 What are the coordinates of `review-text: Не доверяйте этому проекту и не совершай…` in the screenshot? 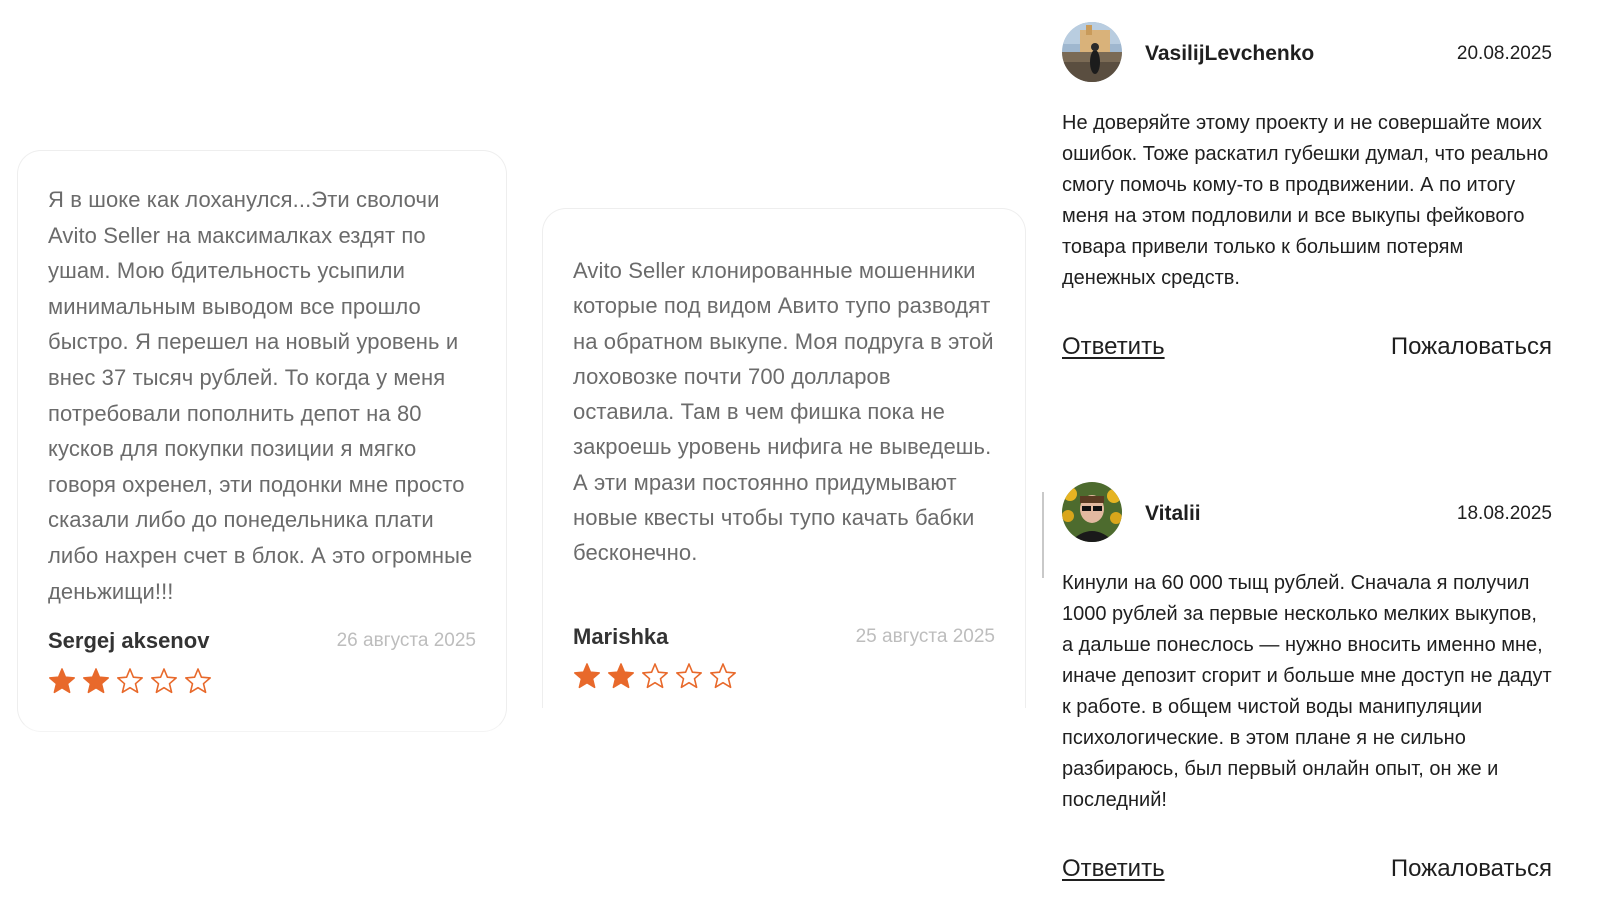 It's located at (1305, 200).